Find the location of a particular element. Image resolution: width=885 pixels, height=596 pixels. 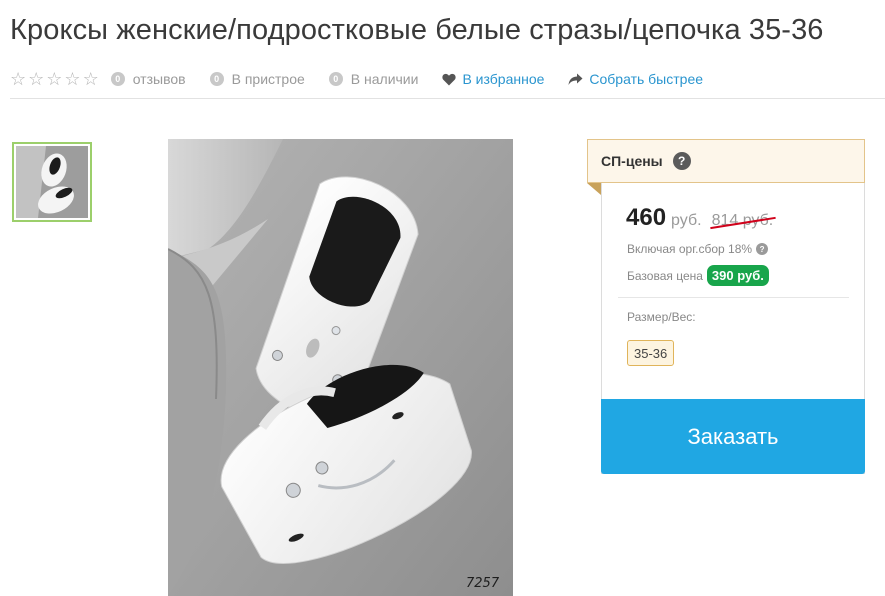

old-price: 814 руб. is located at coordinates (742, 220).